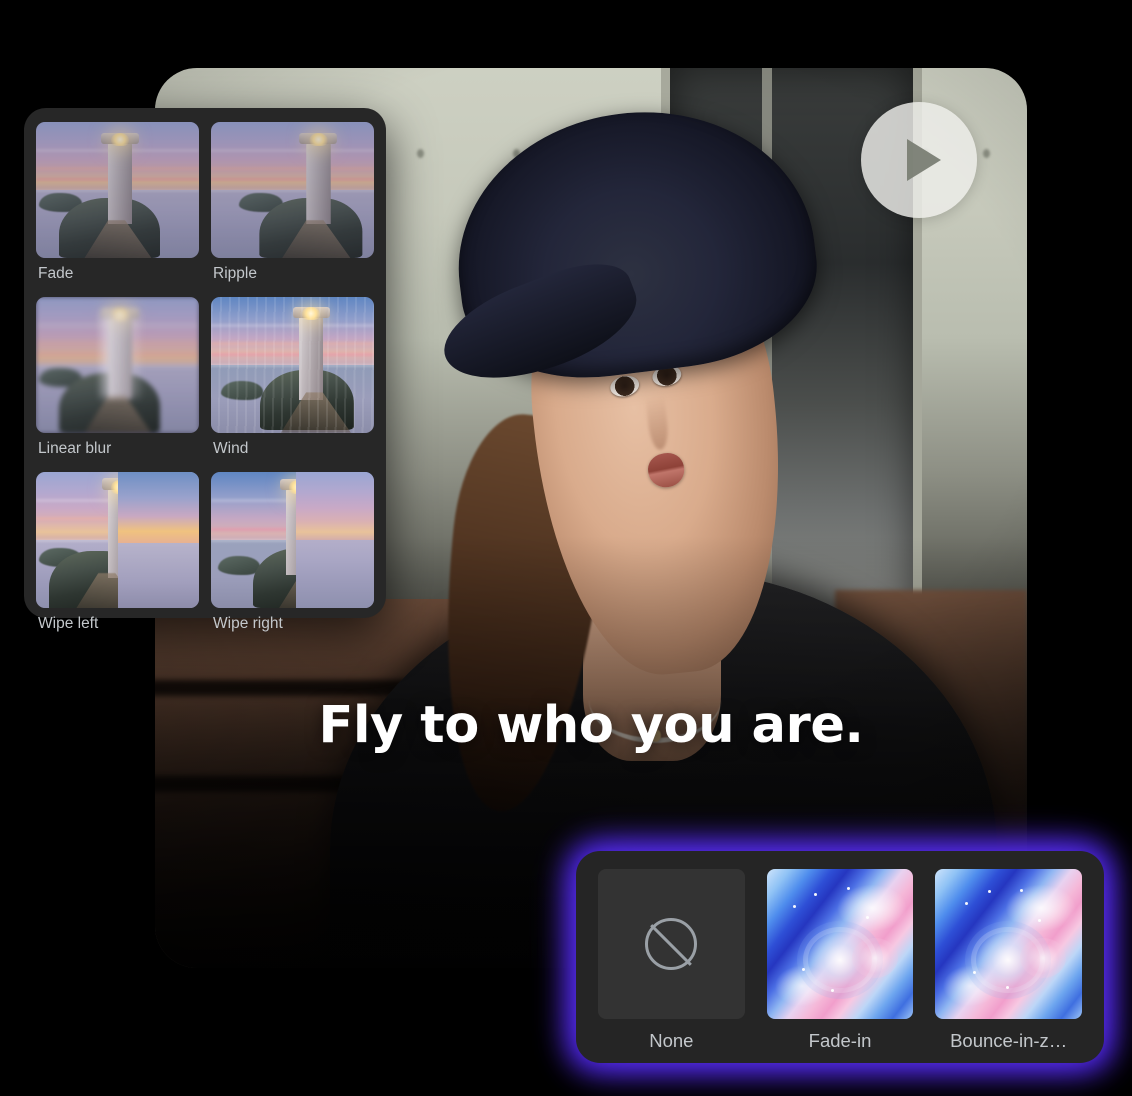 This screenshot has height=1096, width=1132. Describe the element at coordinates (671, 1040) in the screenshot. I see `animation-label: None` at that location.